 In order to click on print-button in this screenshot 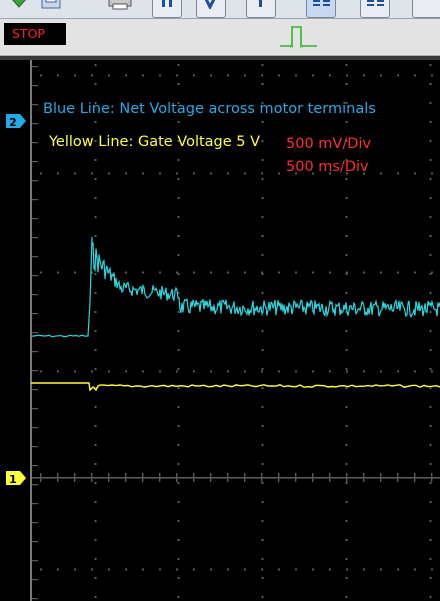, I will do `click(118, 8)`.